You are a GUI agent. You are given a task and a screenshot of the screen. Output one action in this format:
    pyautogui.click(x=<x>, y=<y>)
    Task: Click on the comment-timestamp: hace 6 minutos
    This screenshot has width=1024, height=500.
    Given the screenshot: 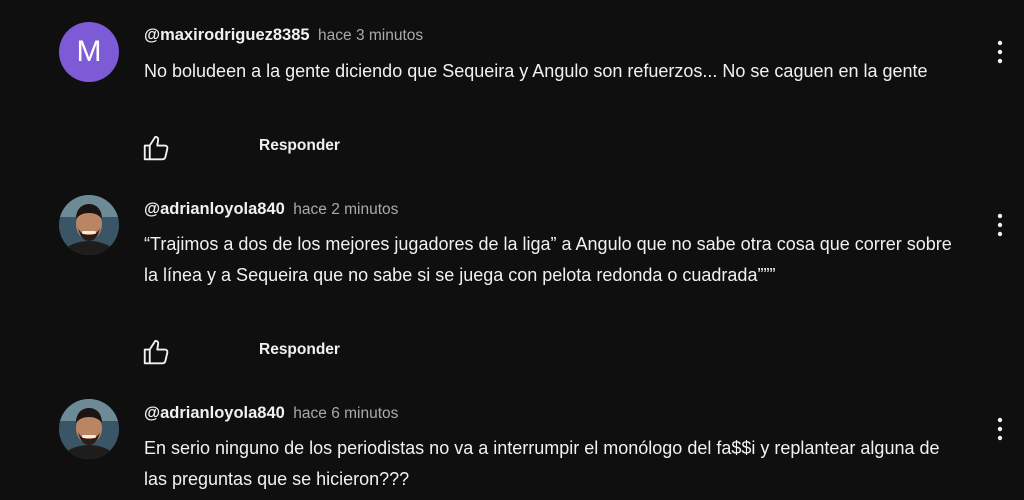 What is the action you would take?
    pyautogui.click(x=345, y=413)
    